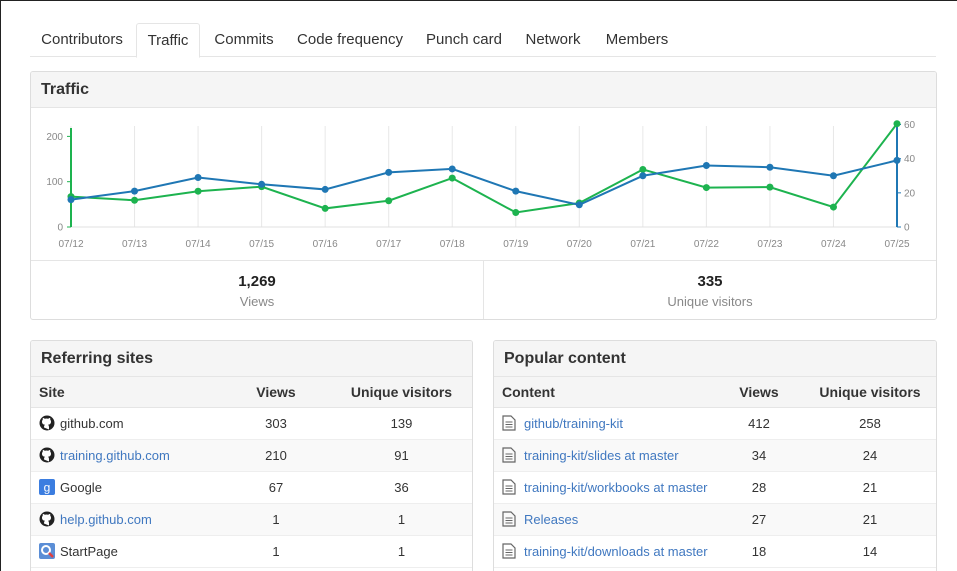  I want to click on table-row: Releases 27 21, so click(715, 519).